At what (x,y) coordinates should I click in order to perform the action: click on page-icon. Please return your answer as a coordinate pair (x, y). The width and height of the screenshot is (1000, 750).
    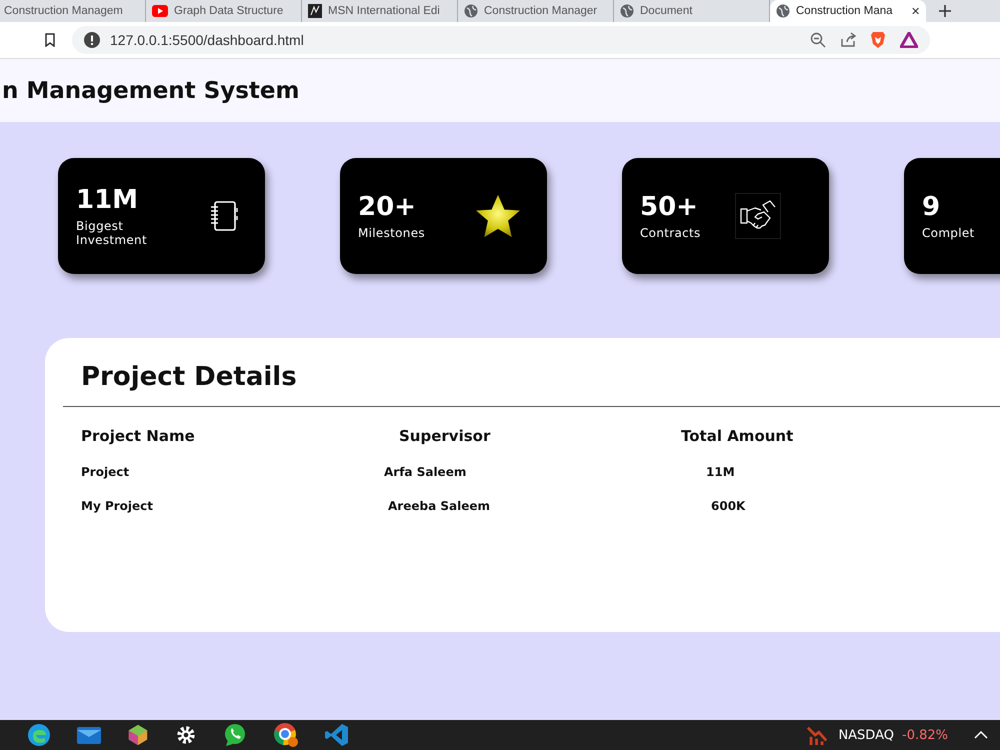
    Looking at the image, I should click on (315, 11).